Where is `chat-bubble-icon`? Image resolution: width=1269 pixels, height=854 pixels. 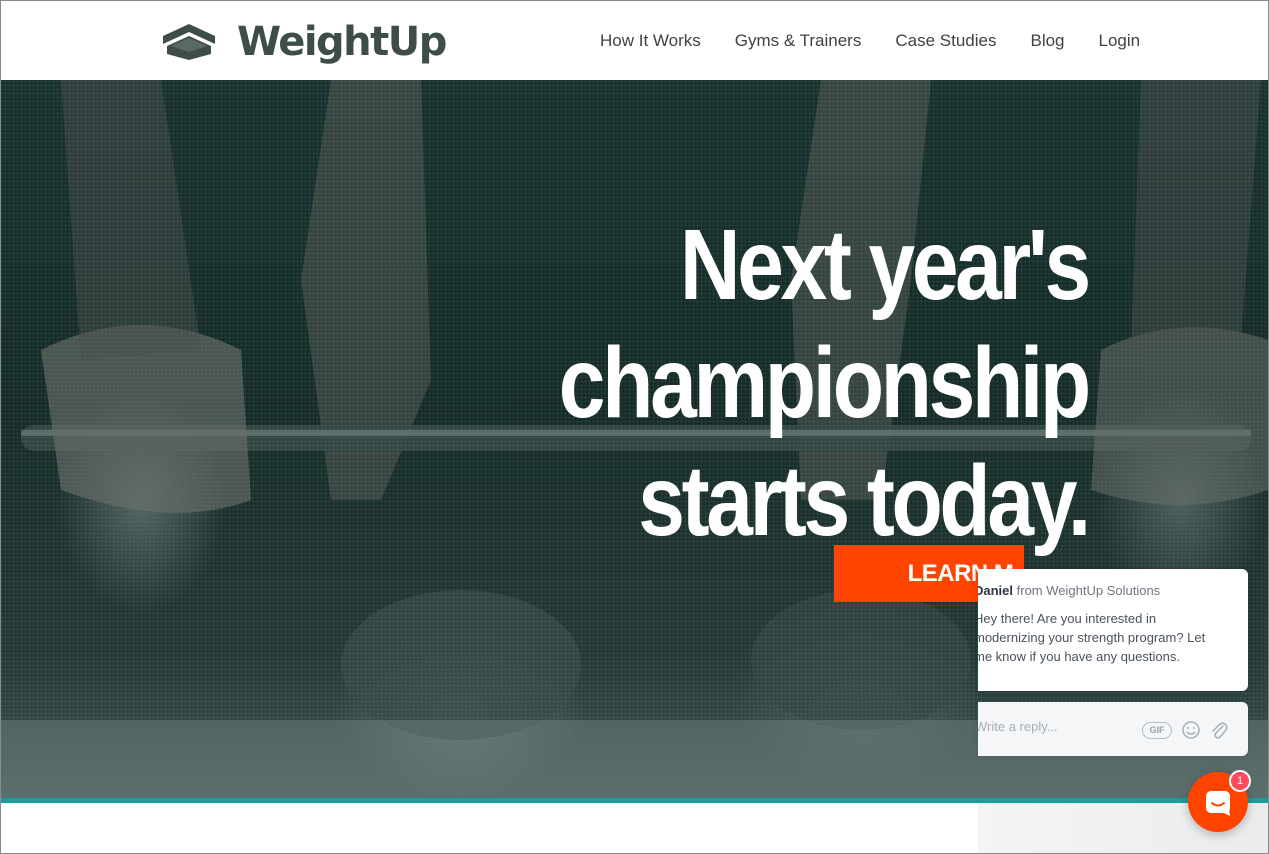
chat-bubble-icon is located at coordinates (1218, 803).